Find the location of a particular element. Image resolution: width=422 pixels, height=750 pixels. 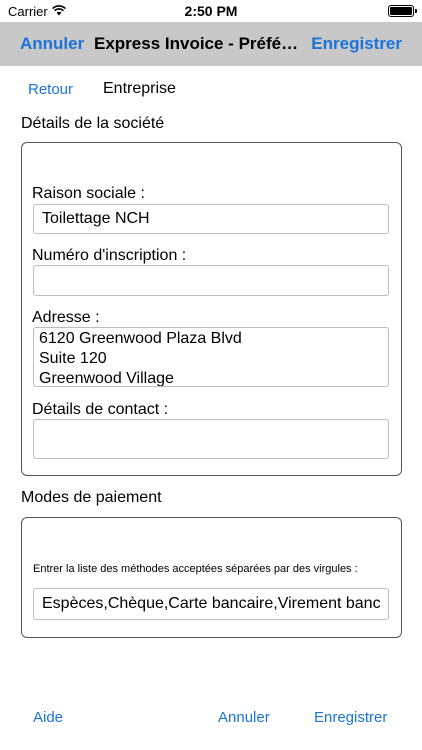

bottom-cancel-button: Annuler is located at coordinates (244, 717).